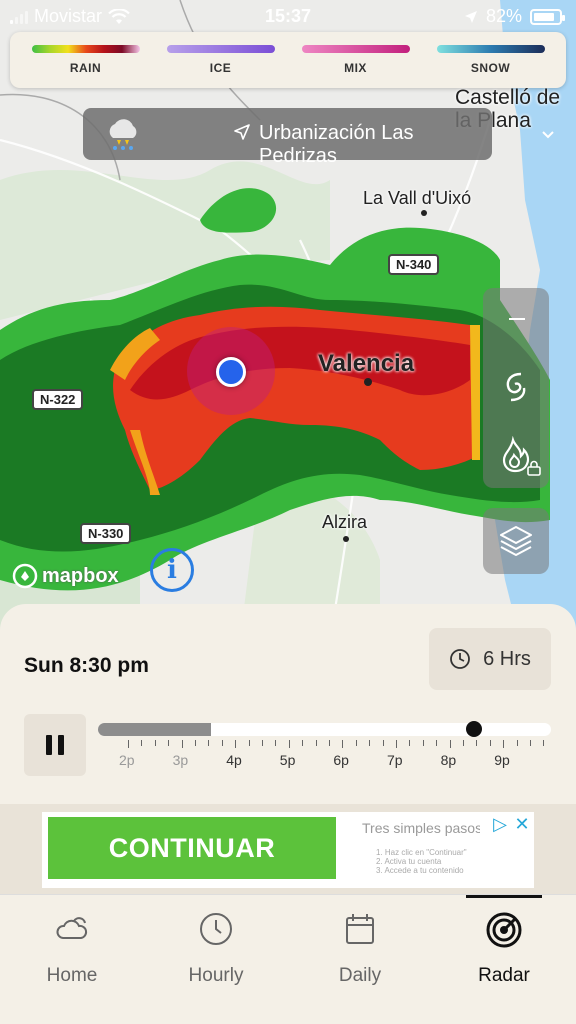 This screenshot has height=1024, width=576. I want to click on radar-icon, so click(504, 930).